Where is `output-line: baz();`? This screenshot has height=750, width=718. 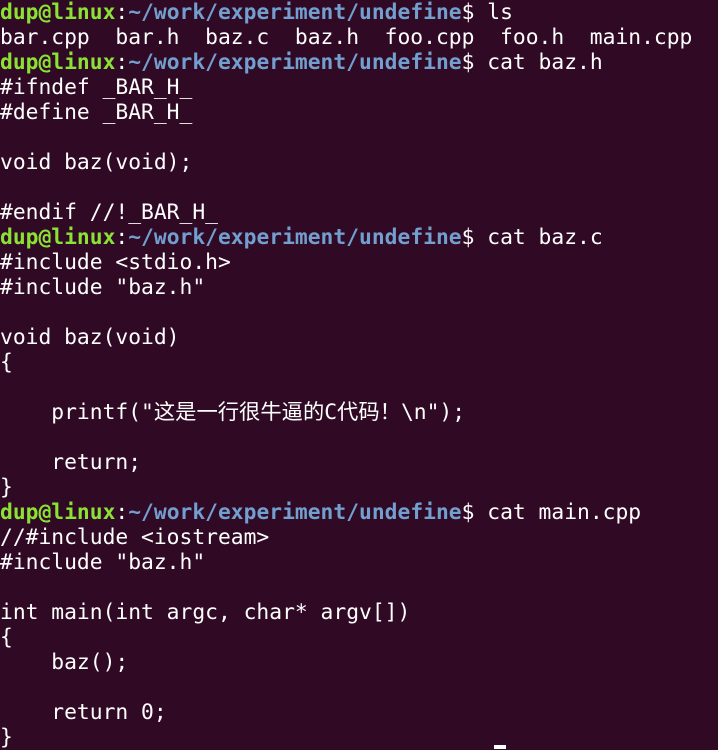
output-line: baz(); is located at coordinates (64, 662).